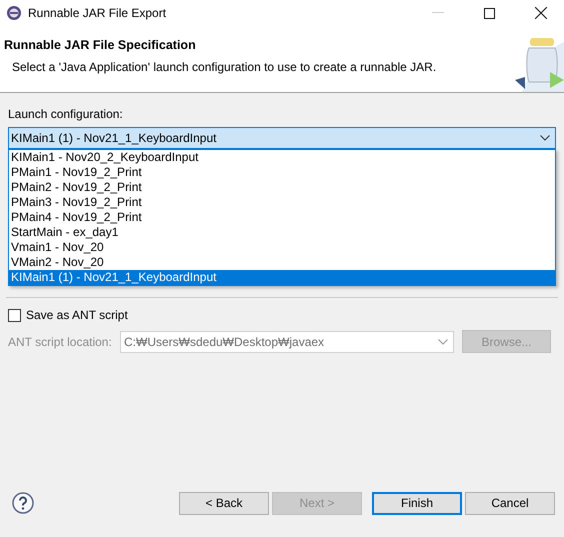 This screenshot has width=564, height=537. What do you see at coordinates (14, 13) in the screenshot?
I see `app-icon` at bounding box center [14, 13].